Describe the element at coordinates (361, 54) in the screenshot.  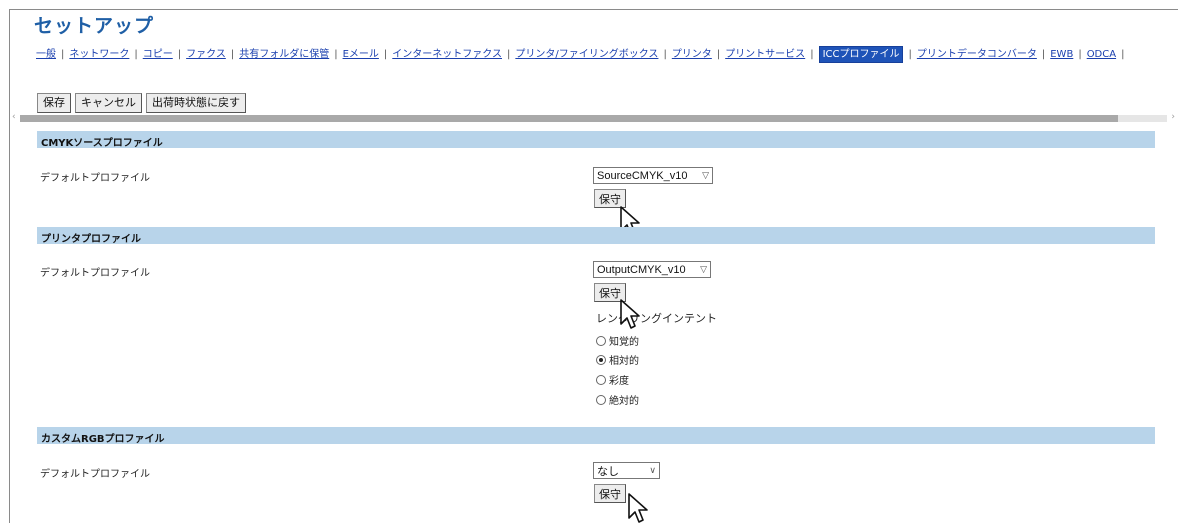
I see `nav-link-email: Eメール` at that location.